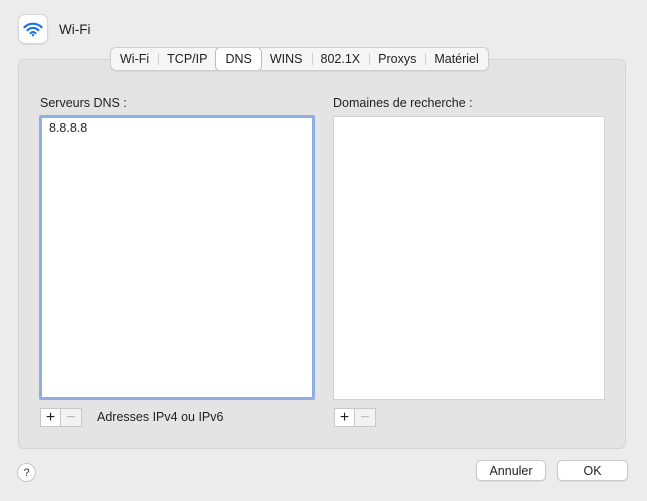 The image size is (647, 501). I want to click on help-button: ?, so click(26, 472).